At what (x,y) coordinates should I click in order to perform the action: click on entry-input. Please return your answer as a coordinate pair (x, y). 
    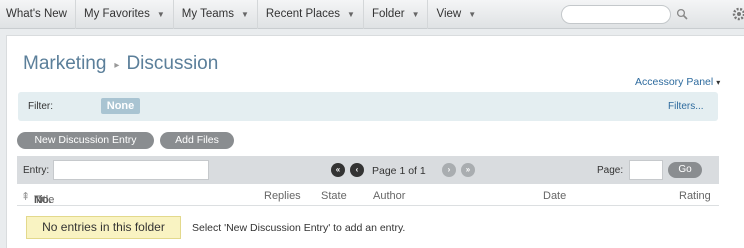
    Looking at the image, I should click on (131, 170).